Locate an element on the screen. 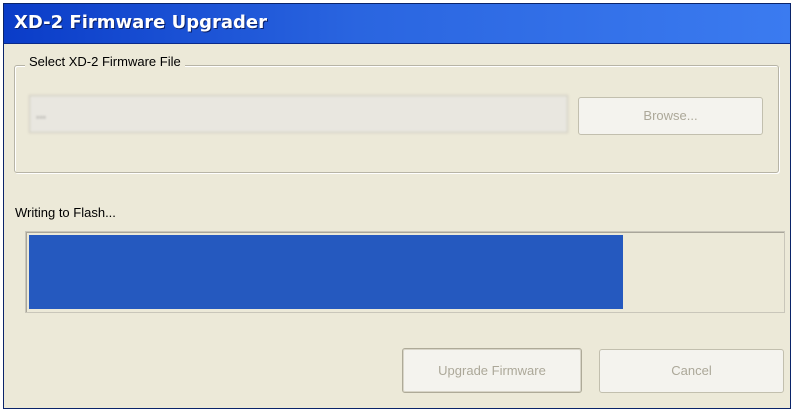 This screenshot has height=414, width=797. window-title: XD-2 Firmware Upgrader is located at coordinates (141, 22).